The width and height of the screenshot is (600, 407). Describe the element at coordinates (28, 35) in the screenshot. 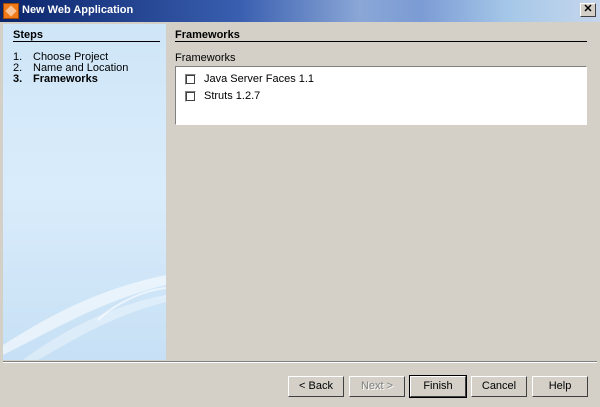

I see `steps-header: Steps` at that location.